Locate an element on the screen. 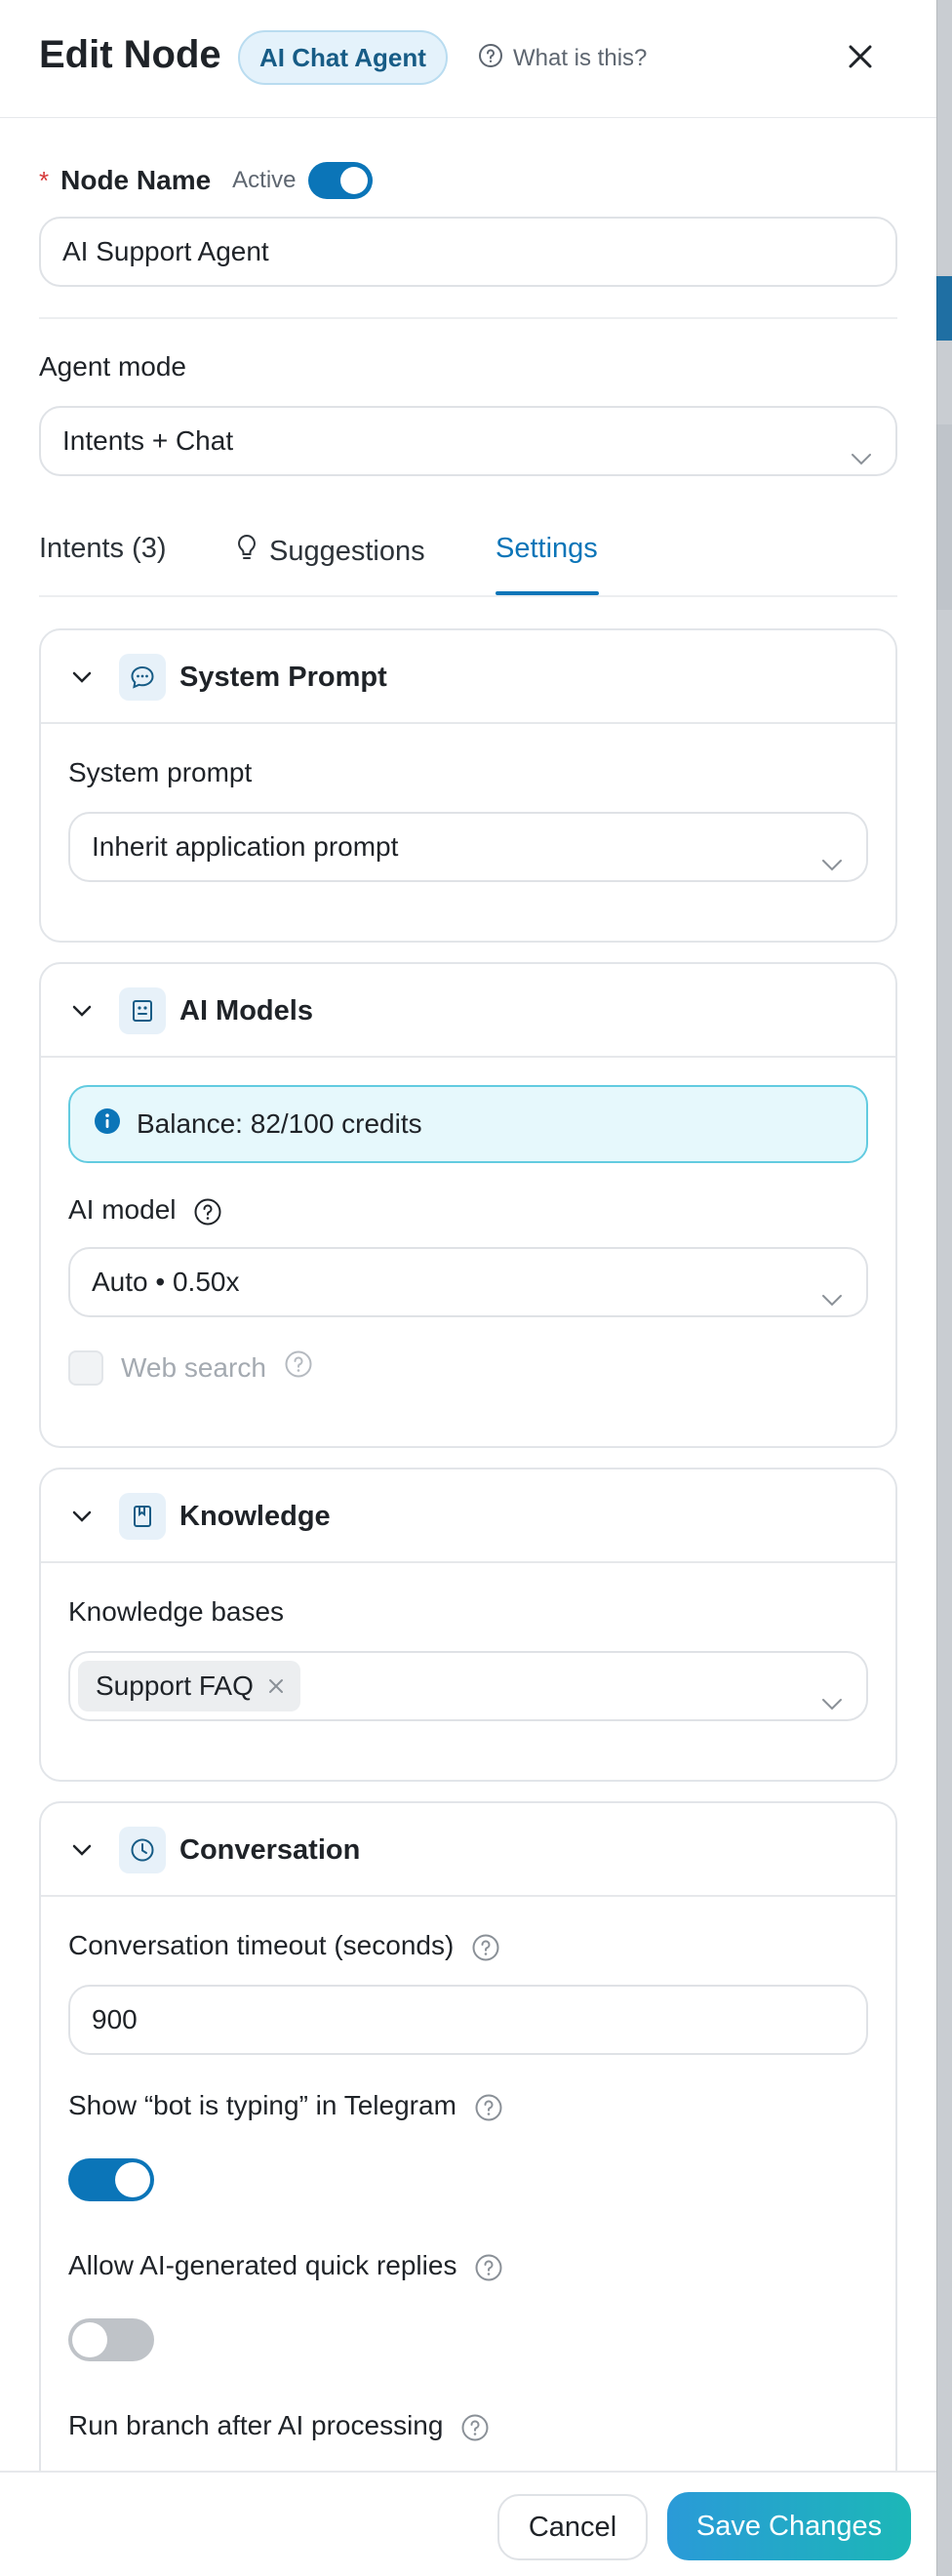 This screenshot has height=2576, width=952. background-panel is located at coordinates (944, 1288).